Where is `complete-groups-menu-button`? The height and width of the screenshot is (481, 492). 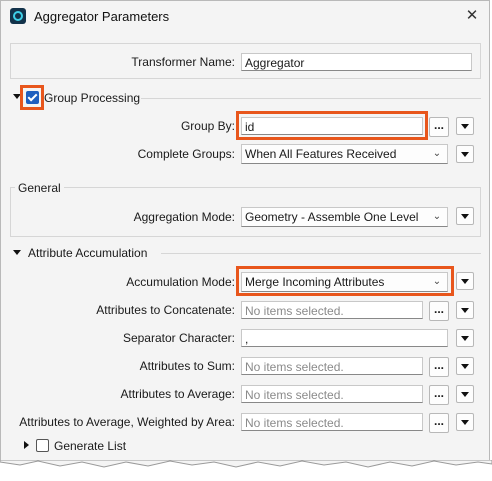 complete-groups-menu-button is located at coordinates (465, 154).